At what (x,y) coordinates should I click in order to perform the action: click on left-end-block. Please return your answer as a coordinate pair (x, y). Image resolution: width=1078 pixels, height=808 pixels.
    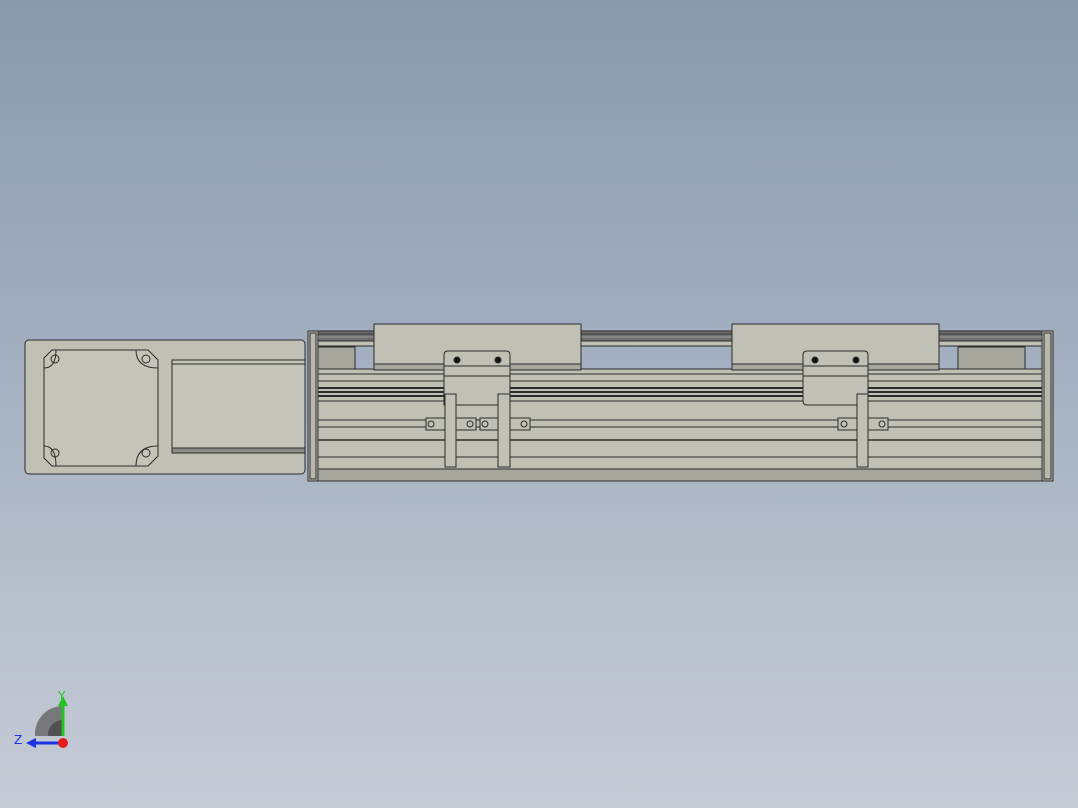
    Looking at the image, I should click on (336, 358).